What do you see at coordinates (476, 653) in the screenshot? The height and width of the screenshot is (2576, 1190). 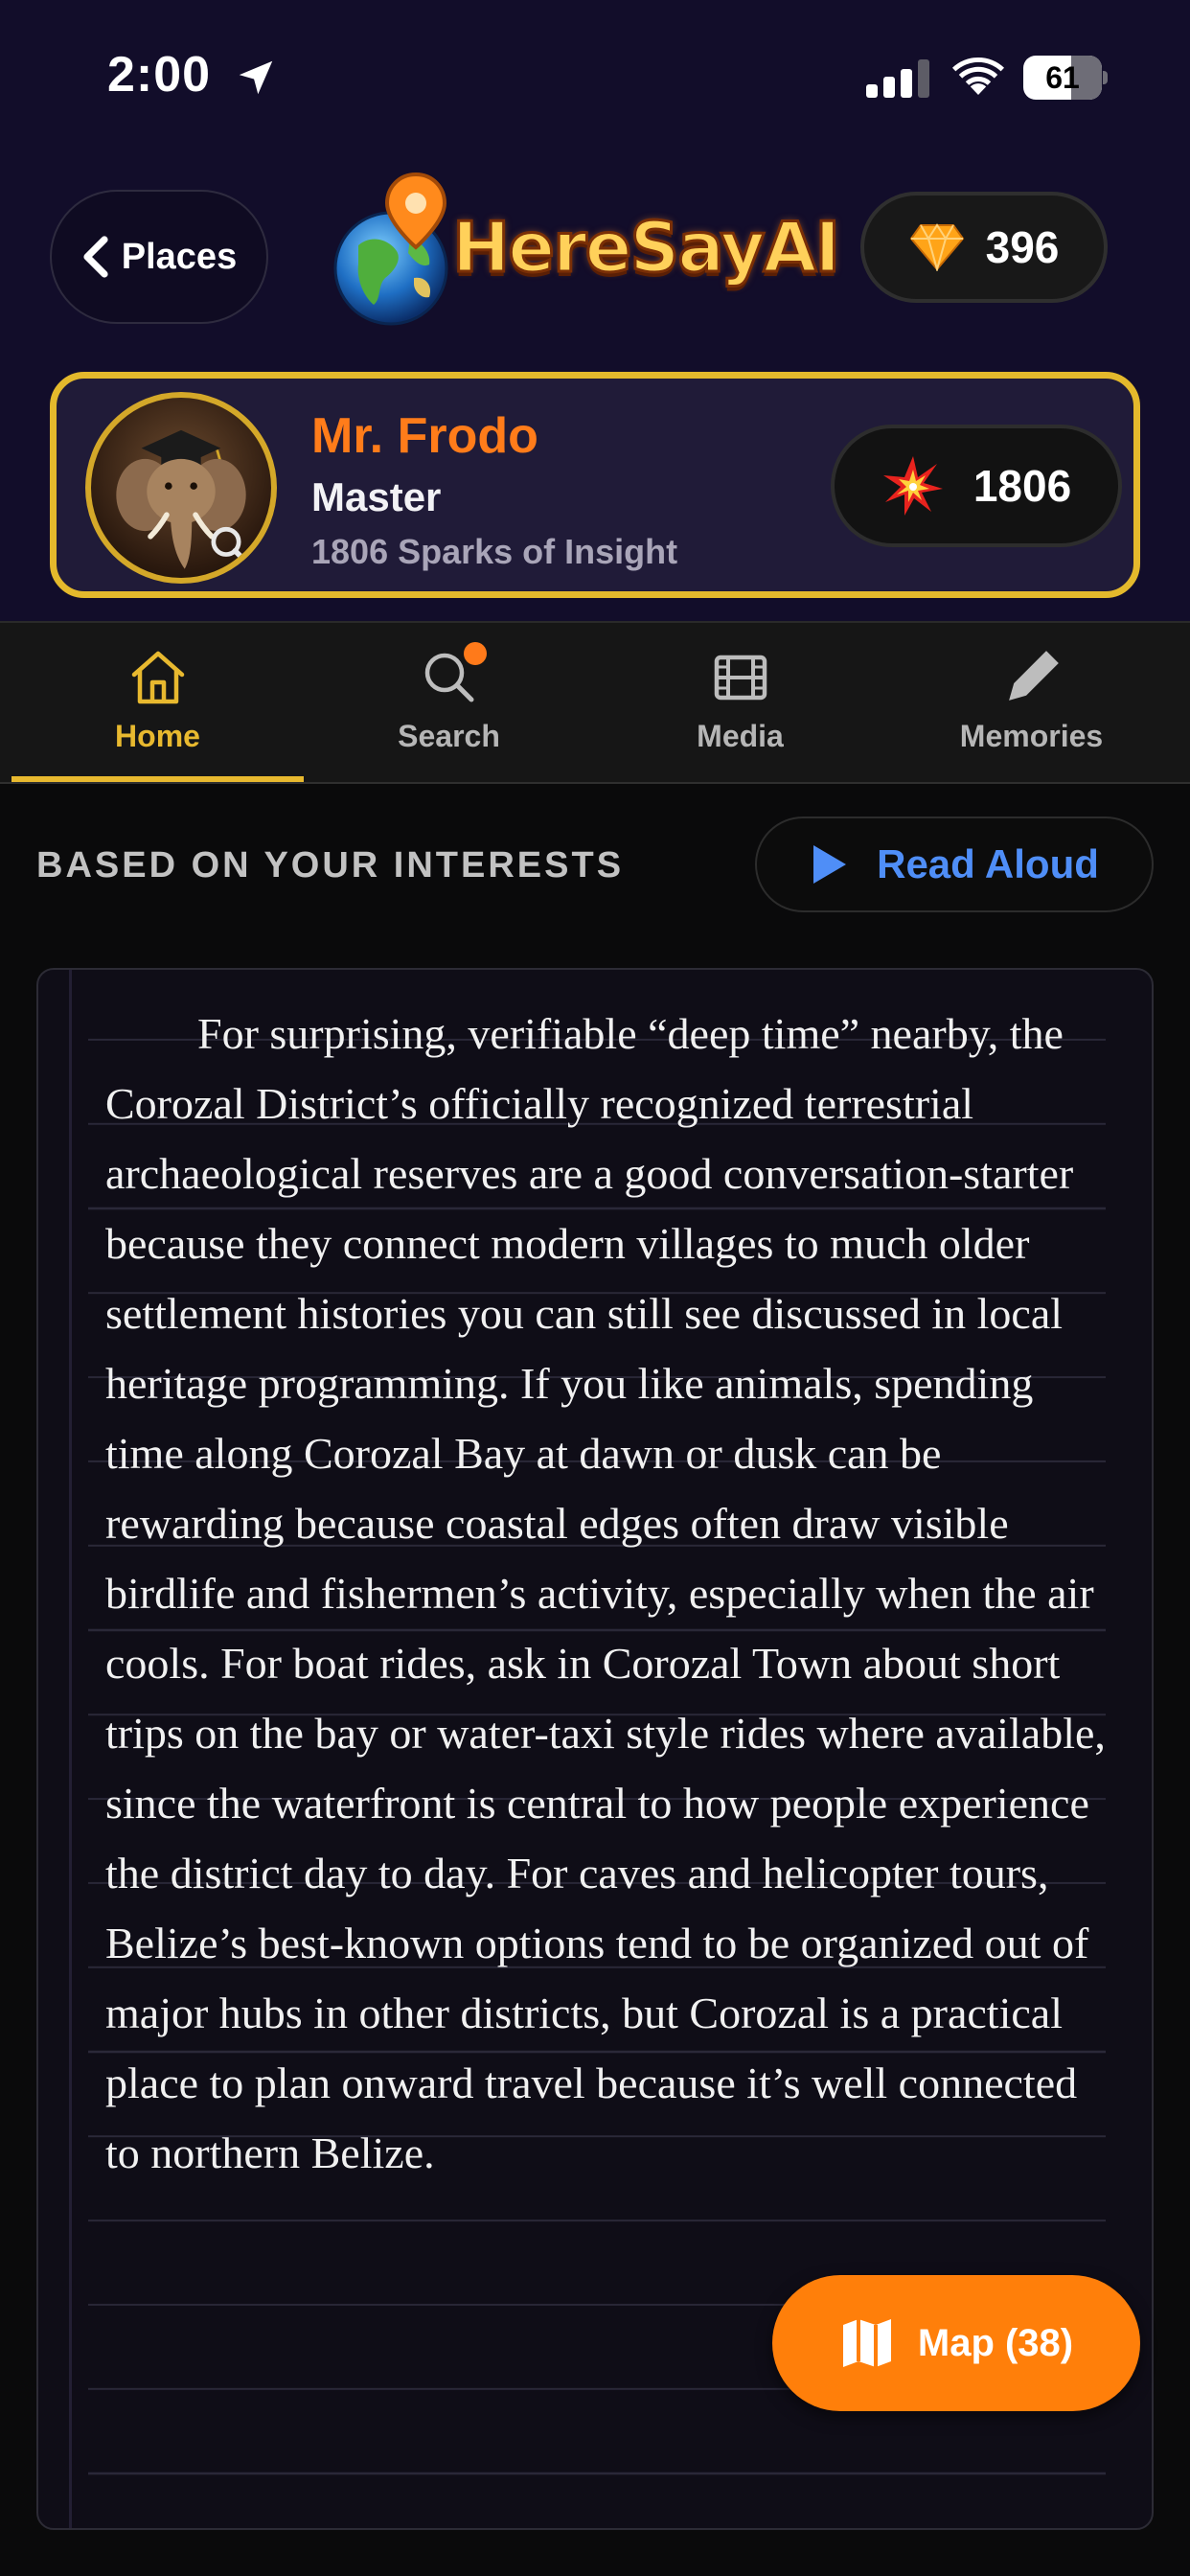 I see `search-notification-badge` at bounding box center [476, 653].